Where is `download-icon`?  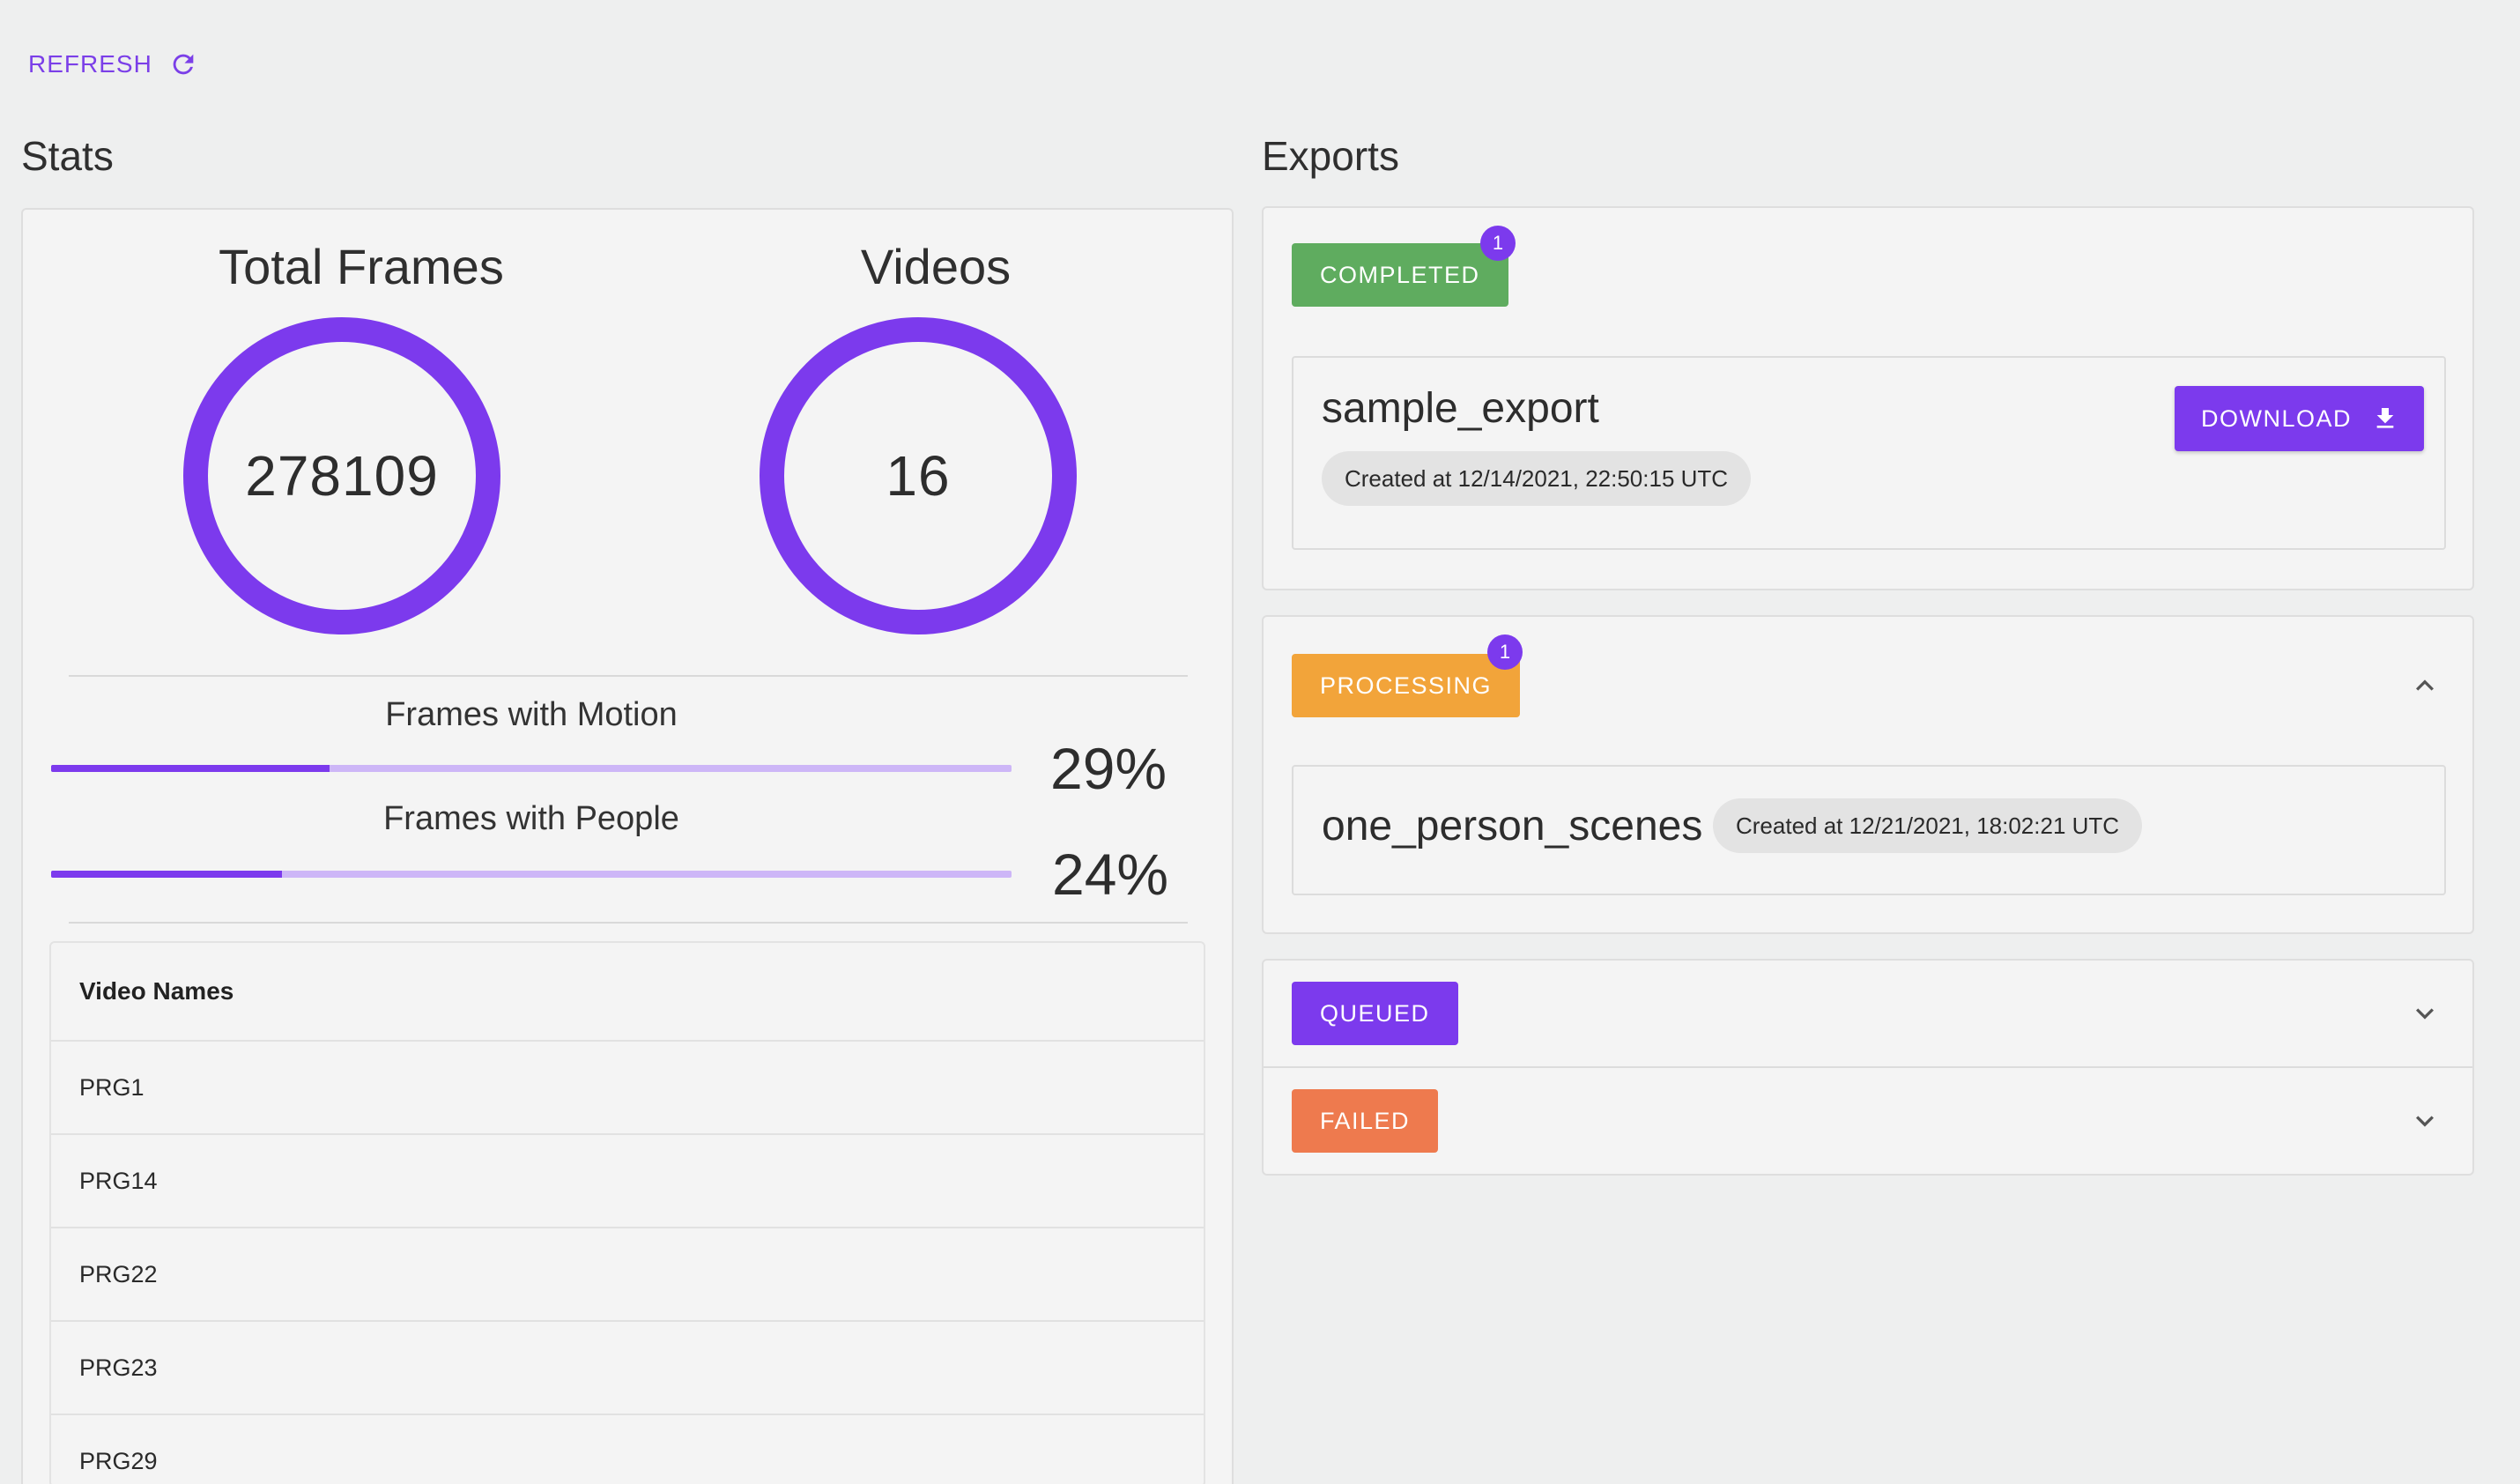
download-icon is located at coordinates (2385, 418).